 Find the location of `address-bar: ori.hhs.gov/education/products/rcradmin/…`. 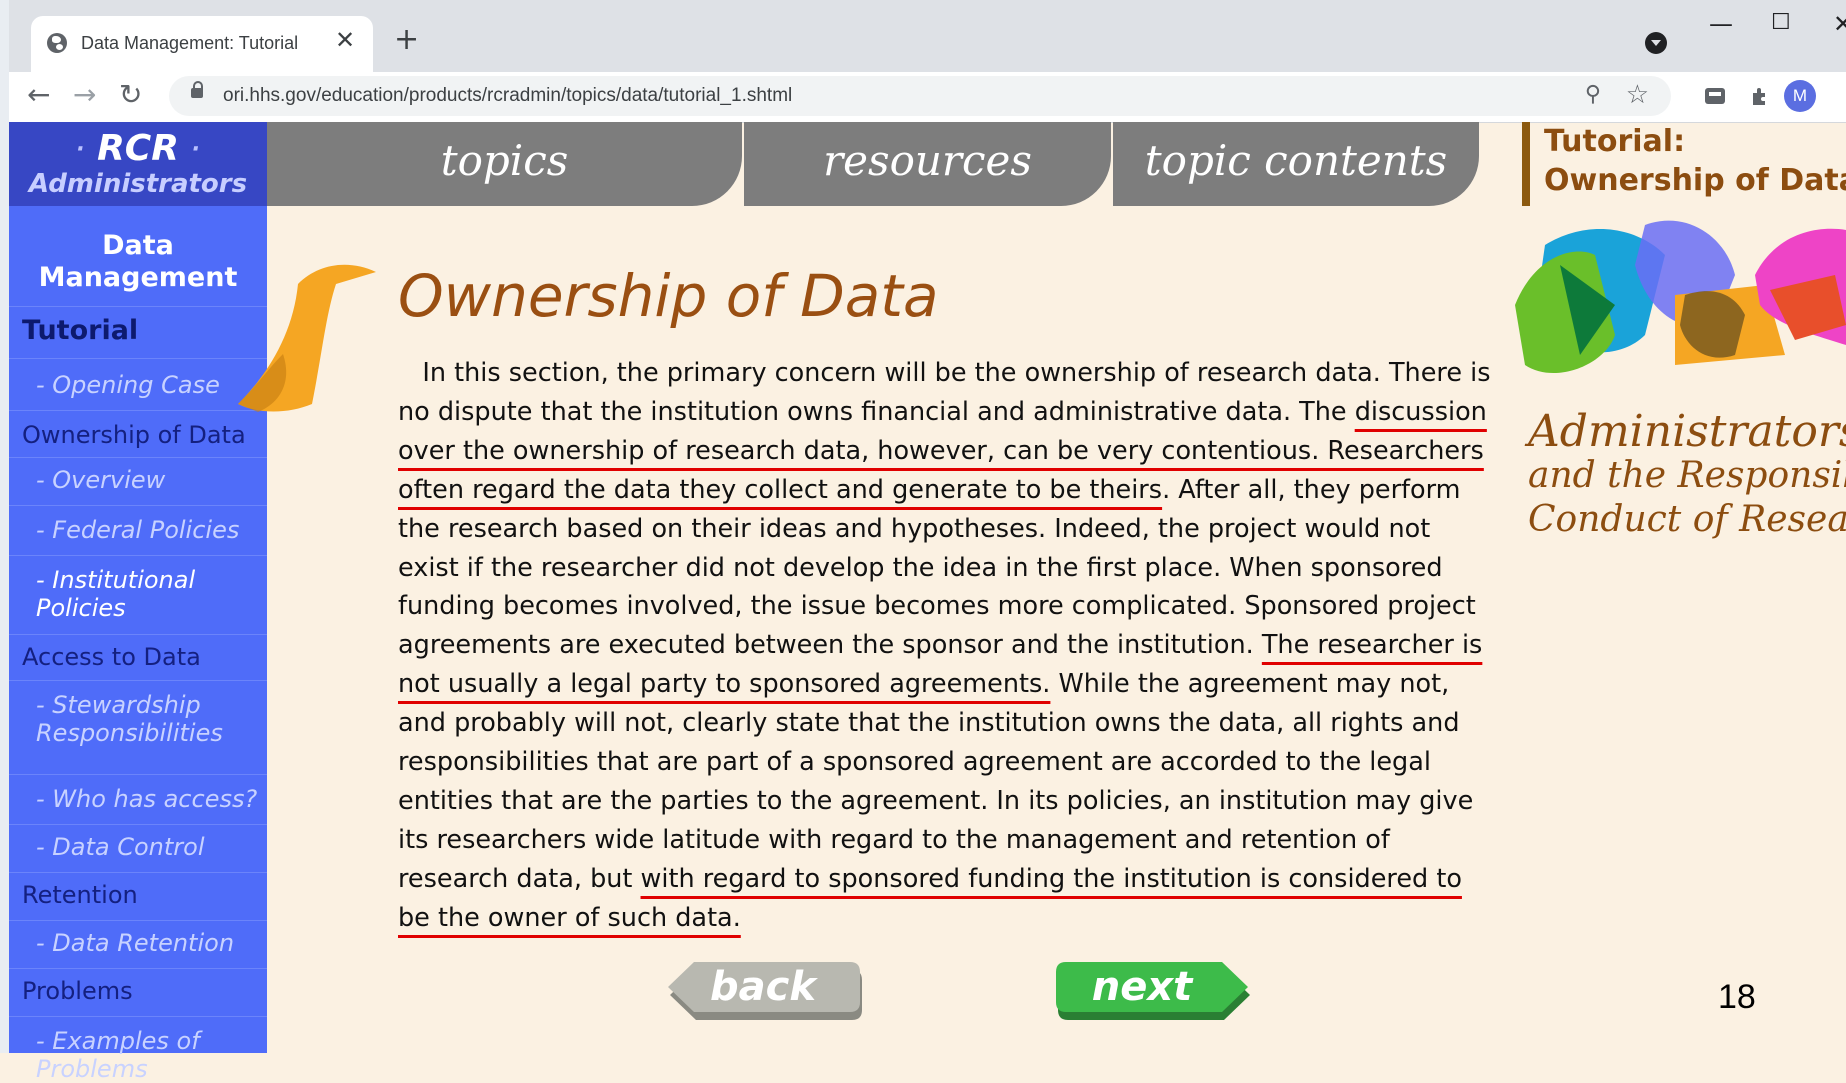

address-bar: ori.hhs.gov/education/products/rcradmin/… is located at coordinates (920, 96).